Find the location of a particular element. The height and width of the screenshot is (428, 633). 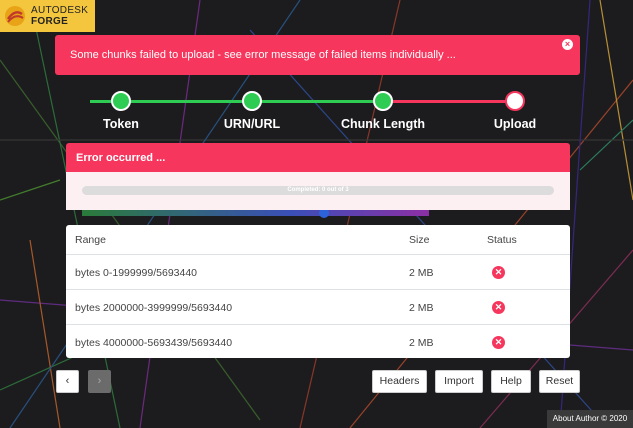

upload-progress-bar: Completed: 0 out of 3 is located at coordinates (318, 190).